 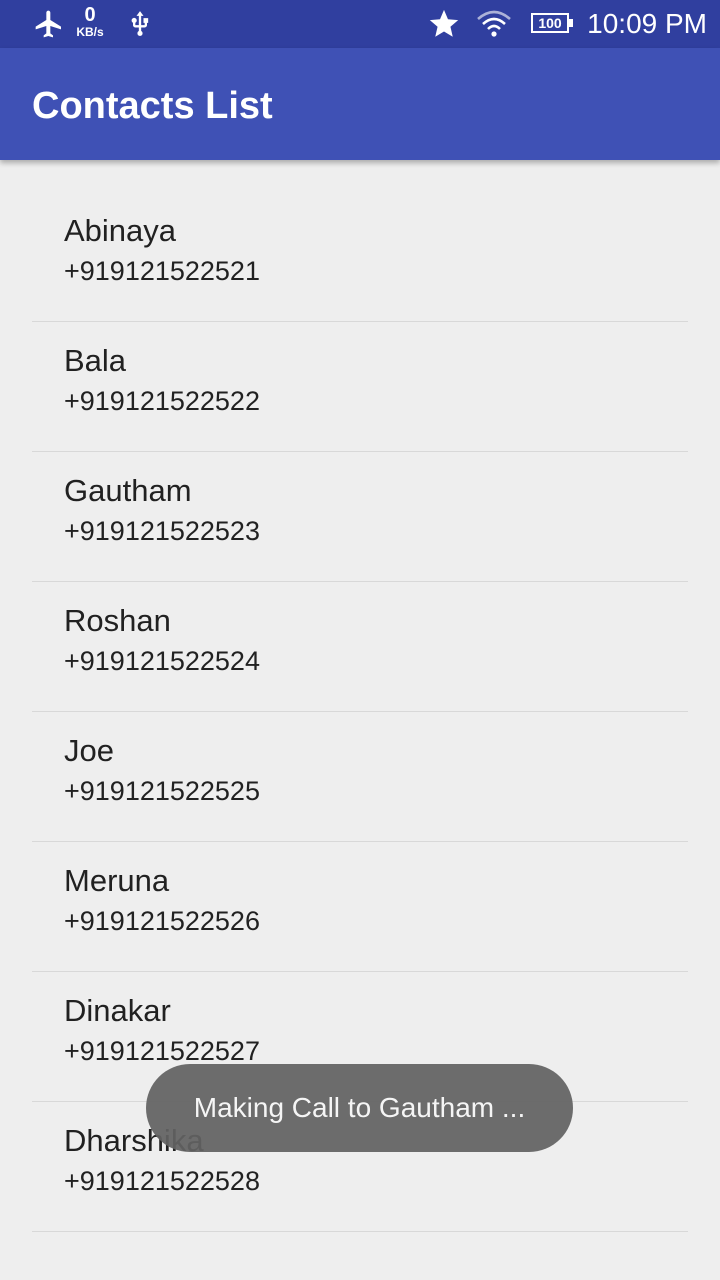 I want to click on status-time: 10:09 PM, so click(x=647, y=23).